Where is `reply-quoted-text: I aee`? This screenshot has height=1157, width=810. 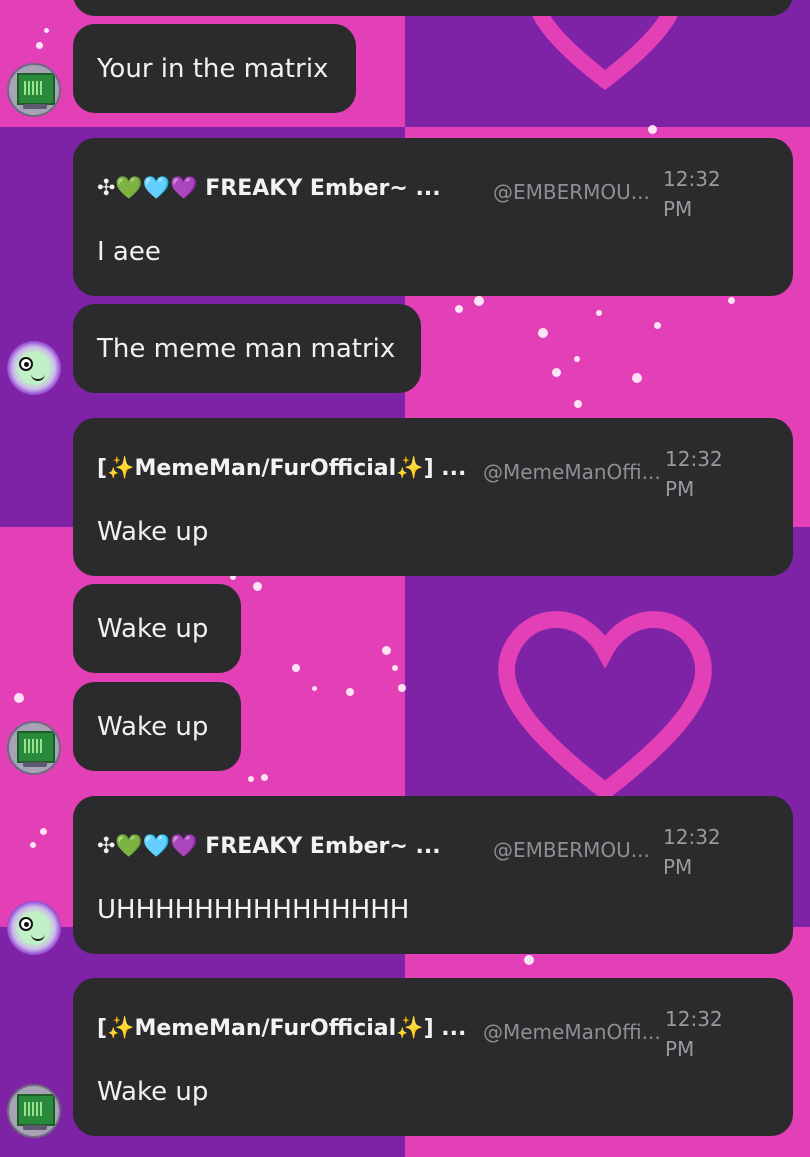
reply-quoted-text: I aee is located at coordinates (129, 252).